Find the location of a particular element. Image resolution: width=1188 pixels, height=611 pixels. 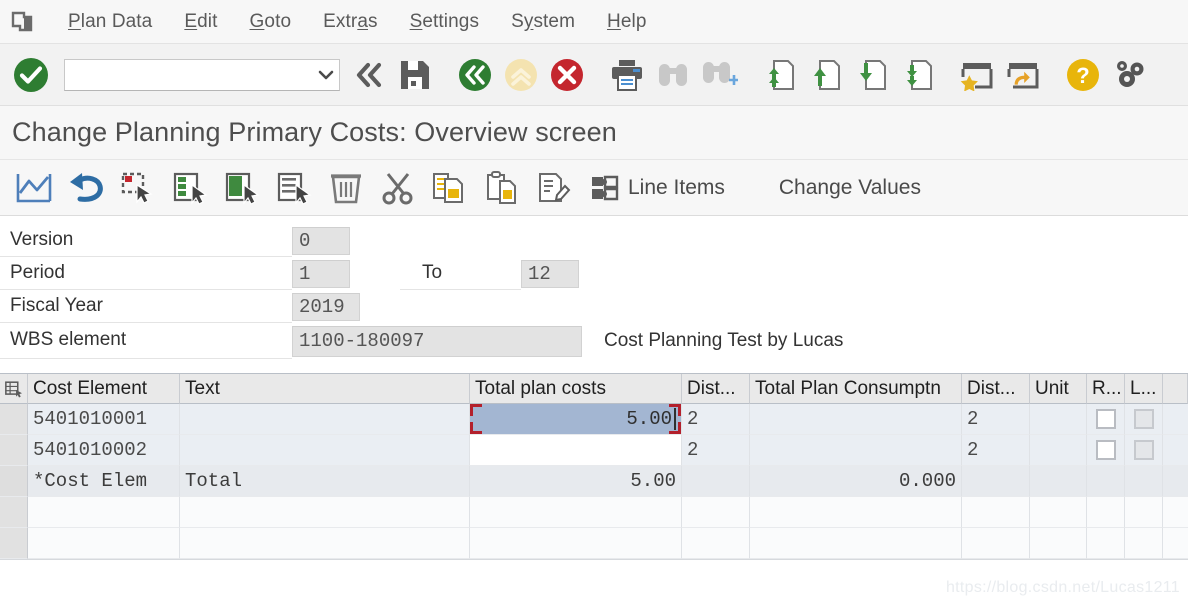

menu-help: Help is located at coordinates (626, 22).